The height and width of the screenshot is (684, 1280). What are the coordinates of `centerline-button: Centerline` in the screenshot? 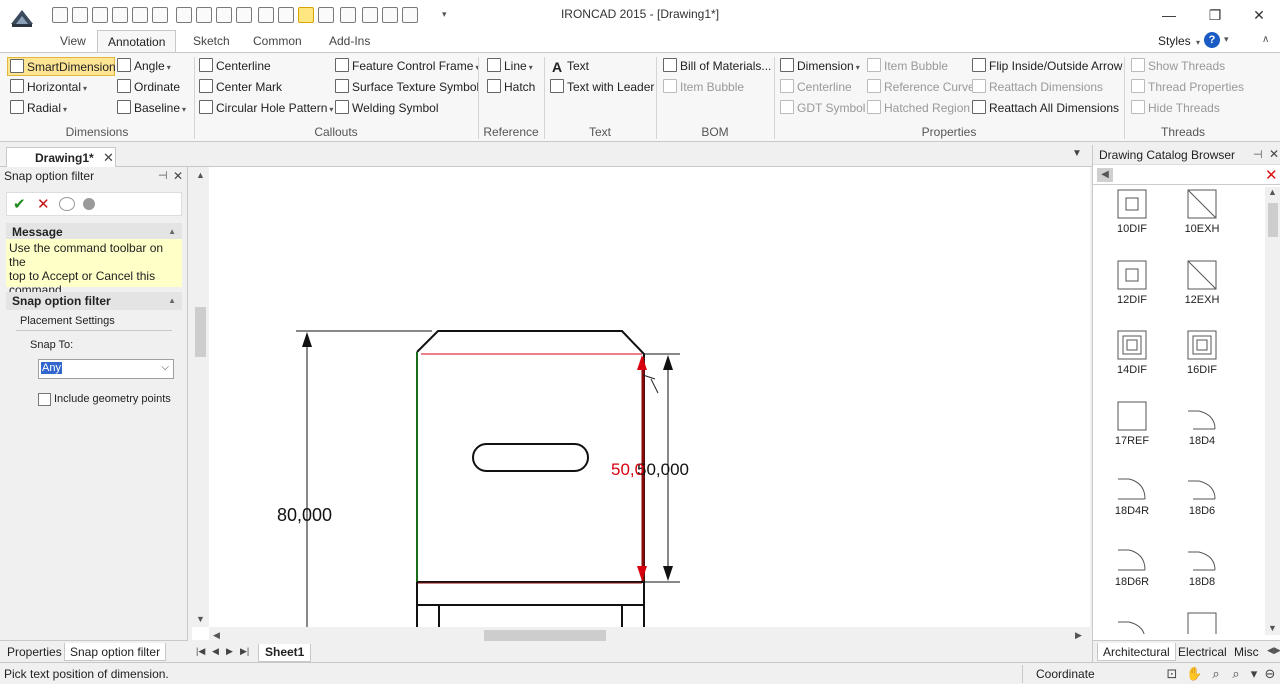 It's located at (235, 66).